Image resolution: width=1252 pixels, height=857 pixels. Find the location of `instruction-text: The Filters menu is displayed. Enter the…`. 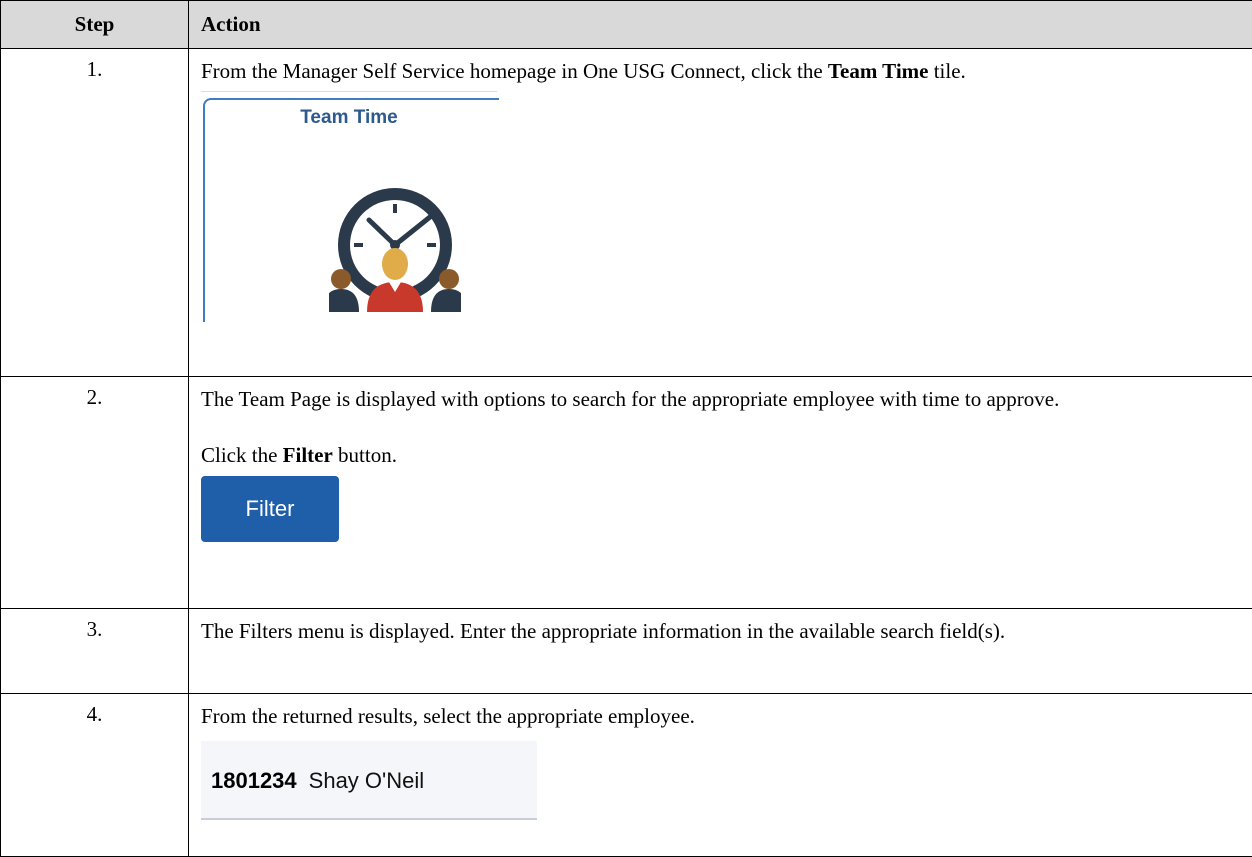

instruction-text: The Filters menu is displayed. Enter the… is located at coordinates (714, 631).